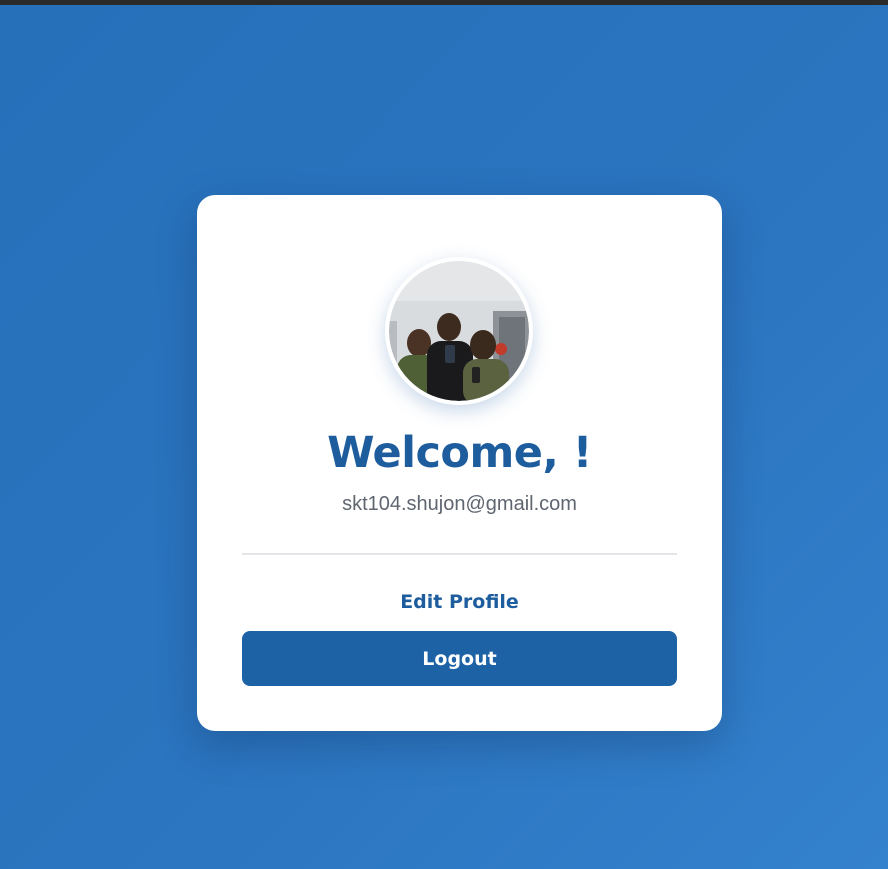 The image size is (888, 869). I want to click on edit-profile-link: Edit Profile, so click(459, 602).